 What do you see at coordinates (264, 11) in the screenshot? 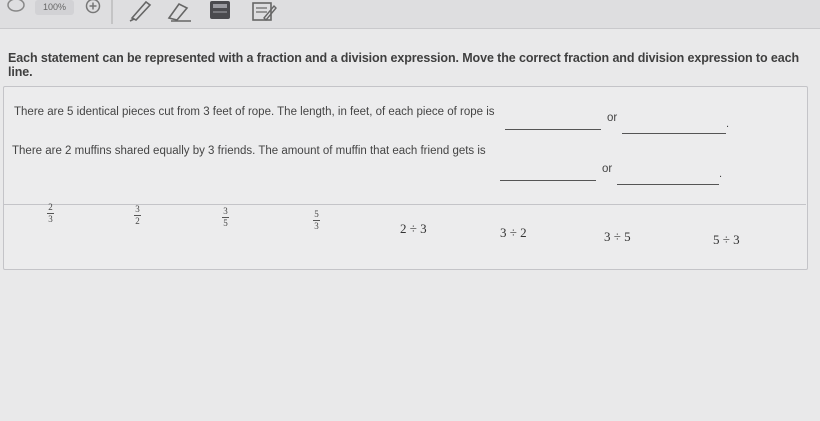
I see `notepad-icon` at bounding box center [264, 11].